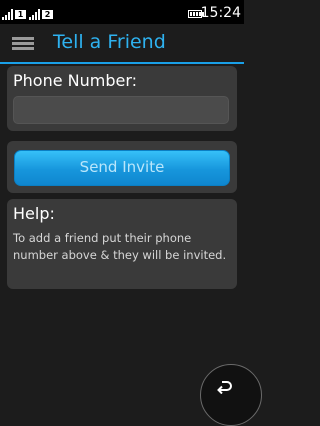  What do you see at coordinates (224, 387) in the screenshot?
I see `back-arrow-icon` at bounding box center [224, 387].